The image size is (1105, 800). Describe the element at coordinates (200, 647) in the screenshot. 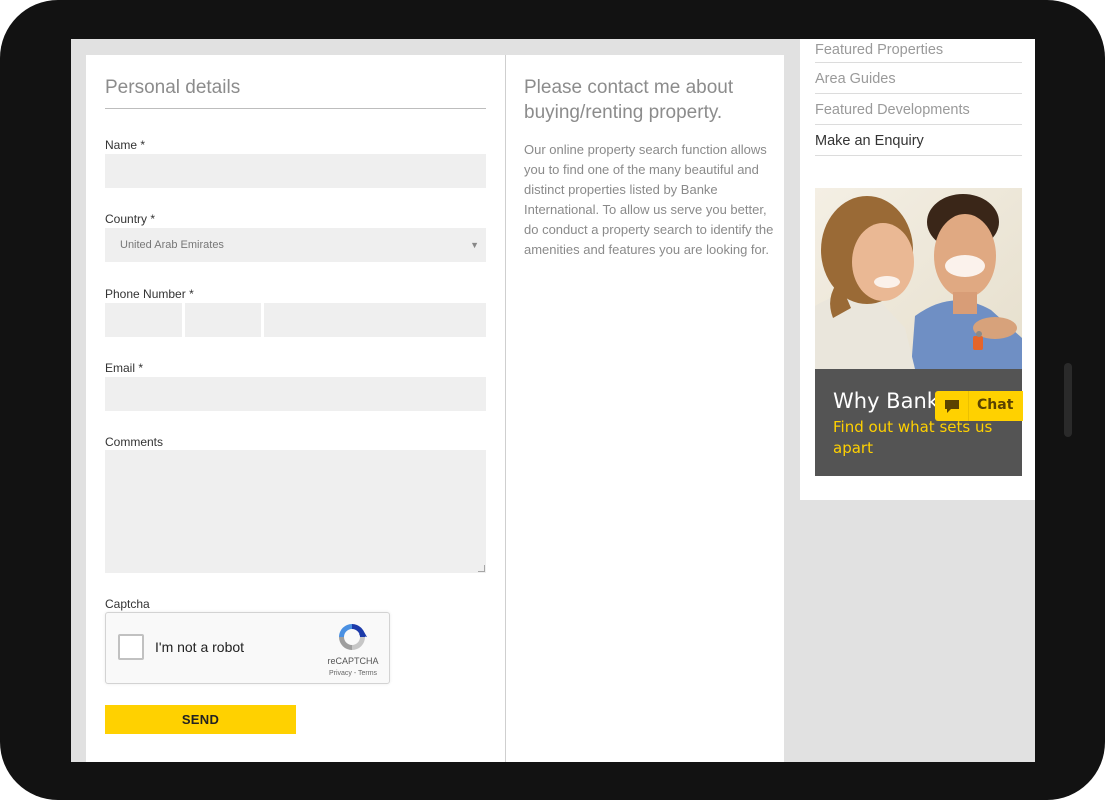

I see `recaptcha-text: I'm not a robot` at that location.